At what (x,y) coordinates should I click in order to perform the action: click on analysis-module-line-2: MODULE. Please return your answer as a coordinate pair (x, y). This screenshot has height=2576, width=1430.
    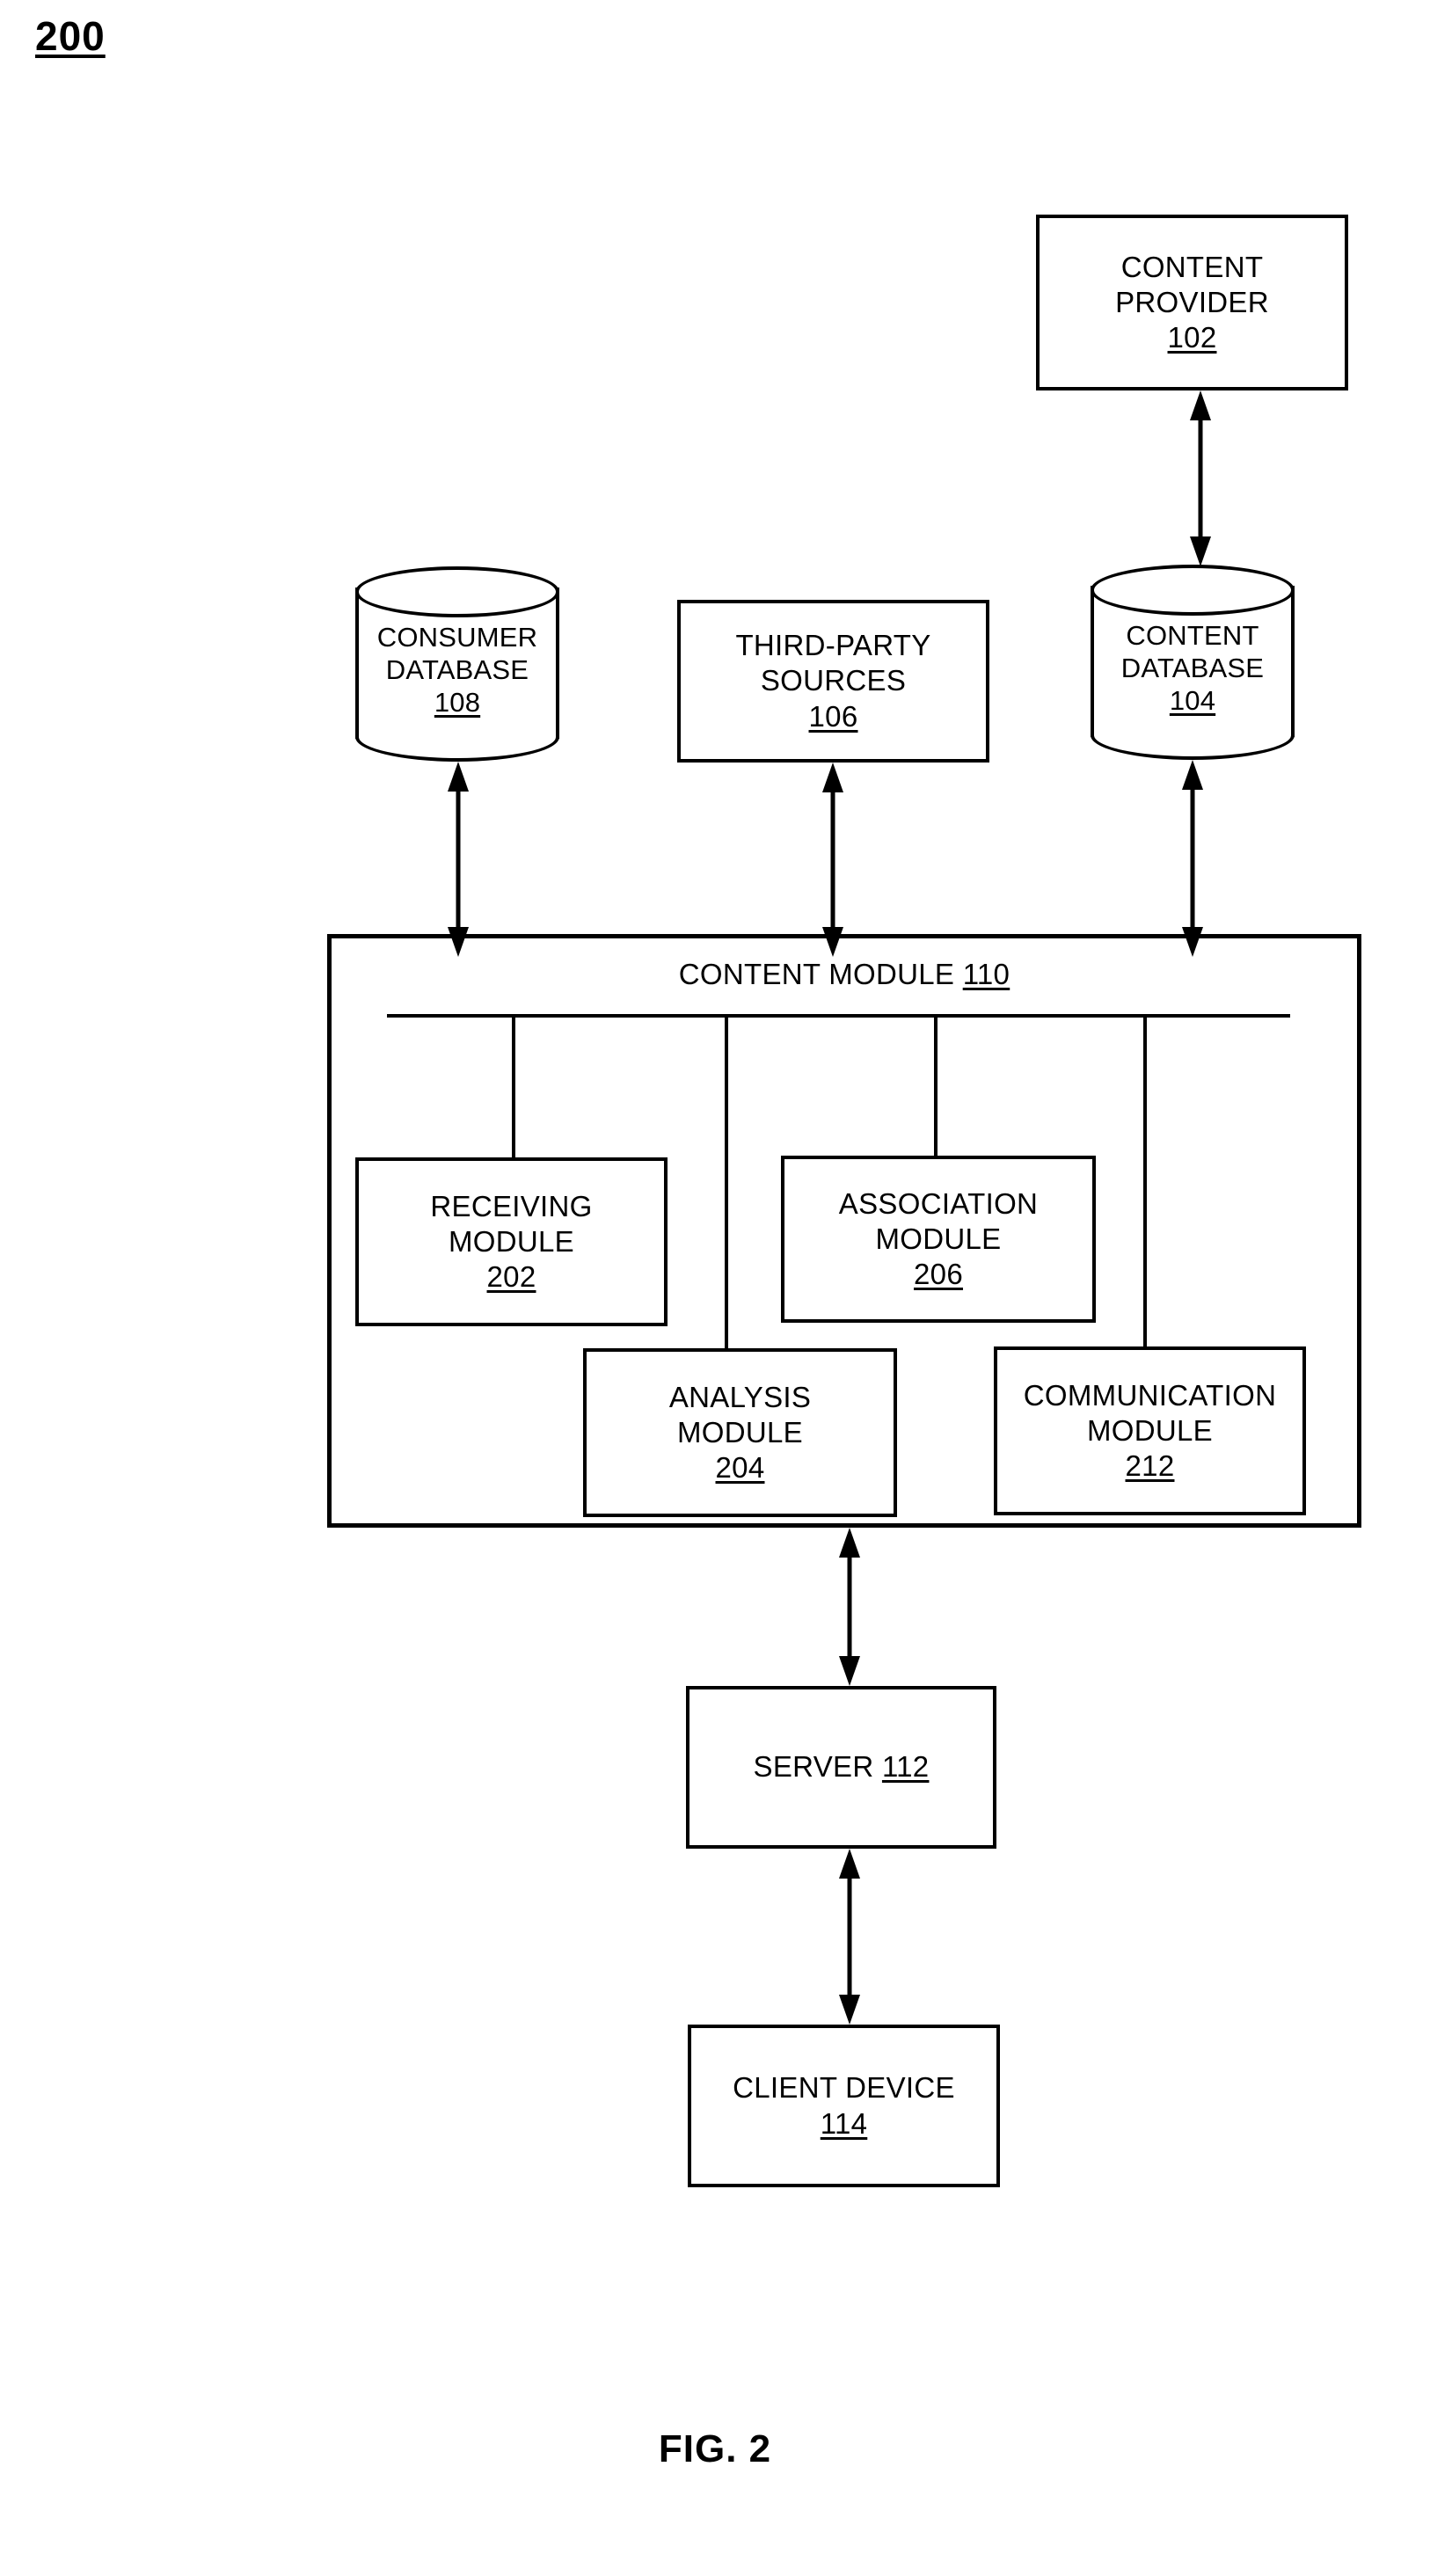
    Looking at the image, I should click on (740, 1432).